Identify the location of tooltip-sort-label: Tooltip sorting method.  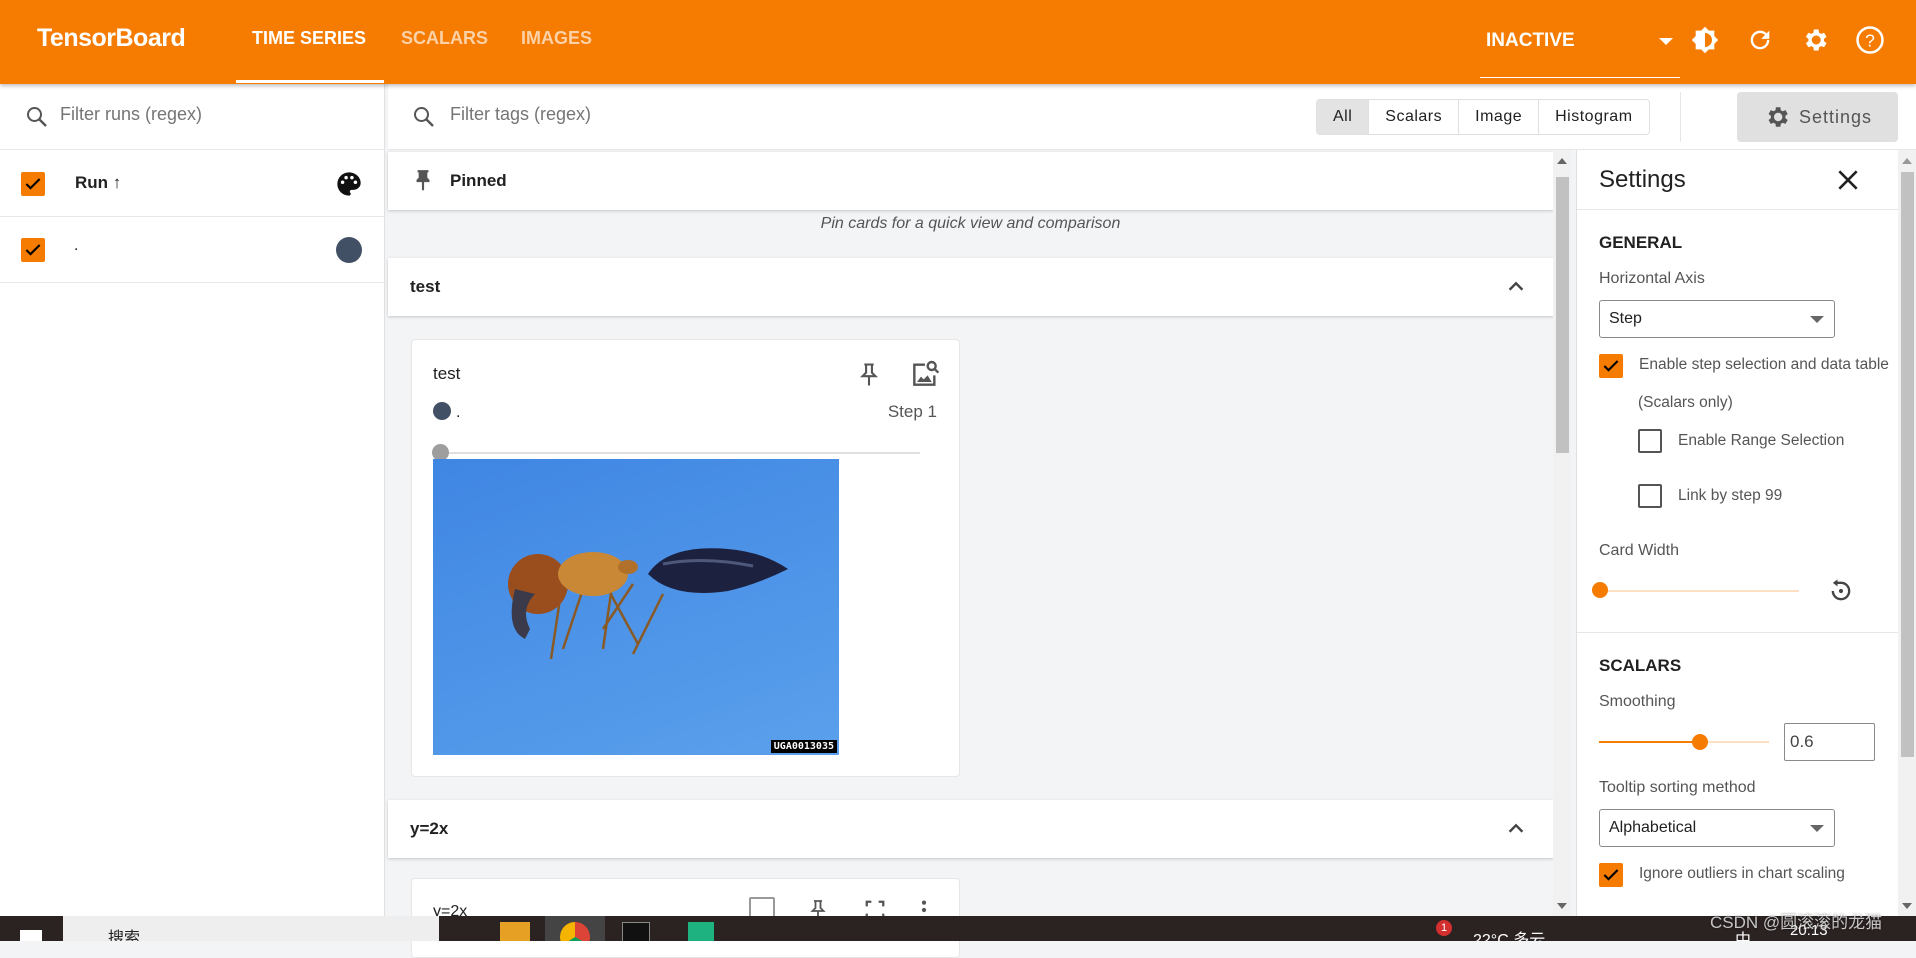
(1677, 787).